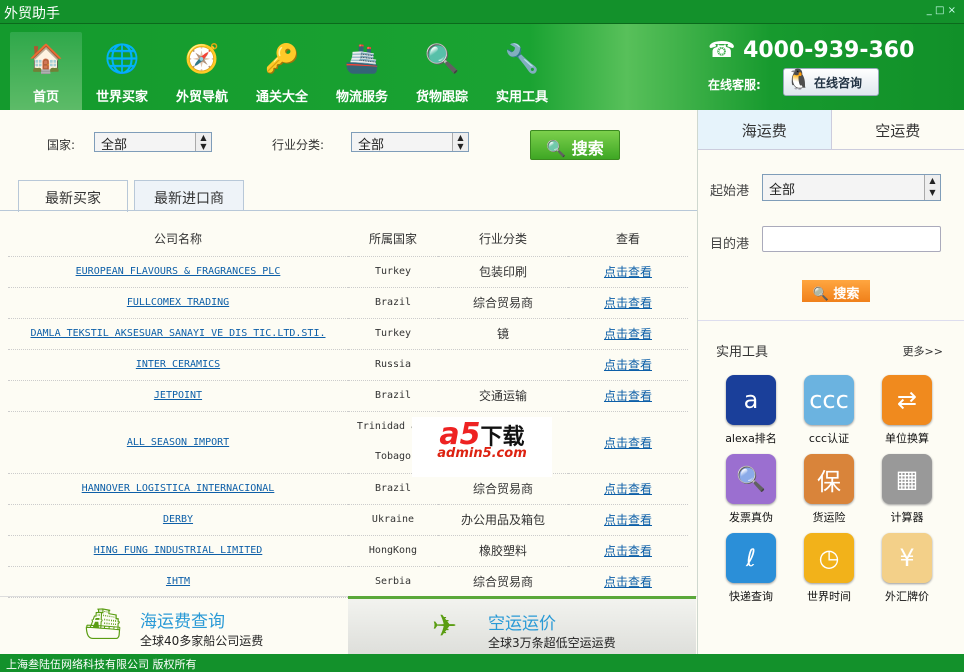  What do you see at coordinates (178, 581) in the screenshot?
I see `company-link: IHTM` at bounding box center [178, 581].